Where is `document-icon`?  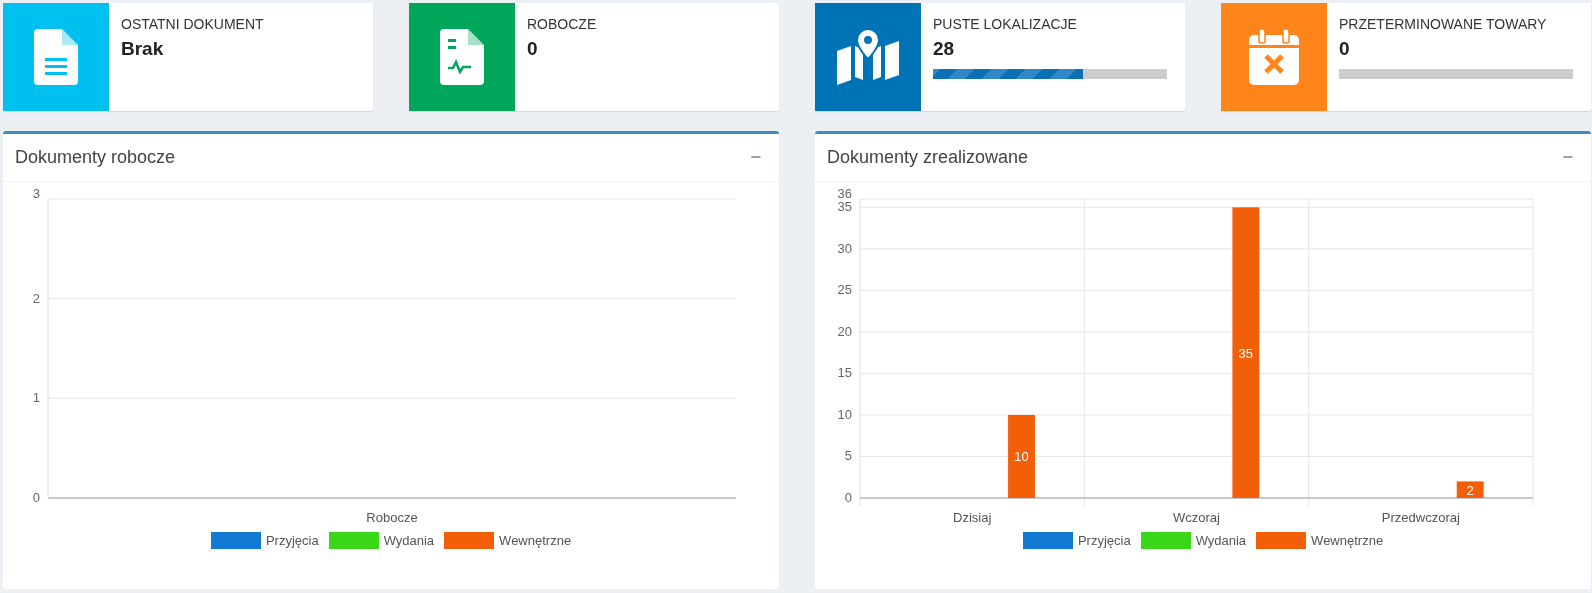
document-icon is located at coordinates (56, 57).